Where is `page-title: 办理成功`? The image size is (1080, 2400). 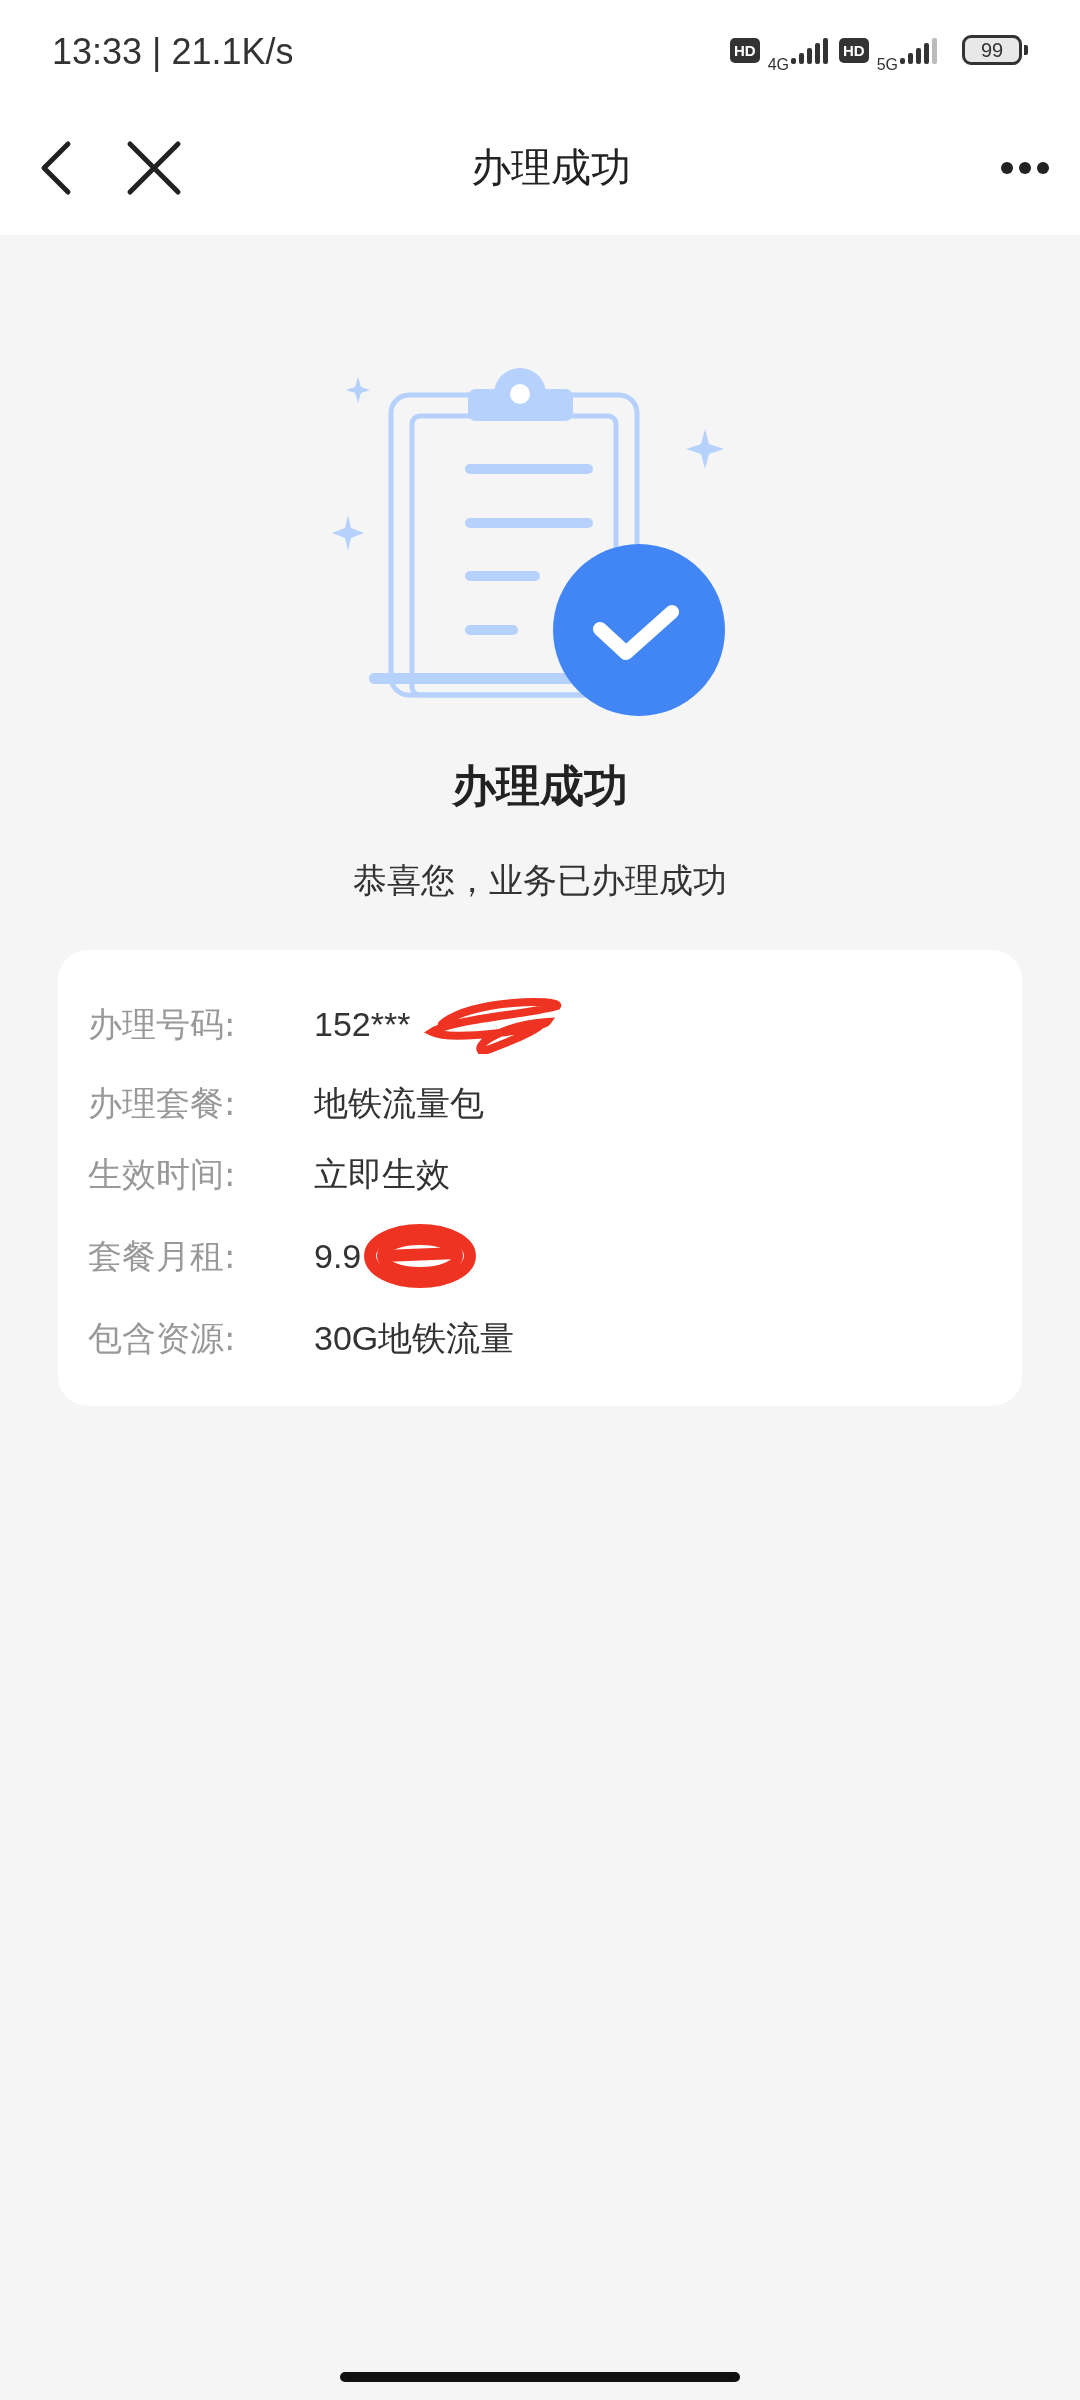
page-title: 办理成功 is located at coordinates (551, 167).